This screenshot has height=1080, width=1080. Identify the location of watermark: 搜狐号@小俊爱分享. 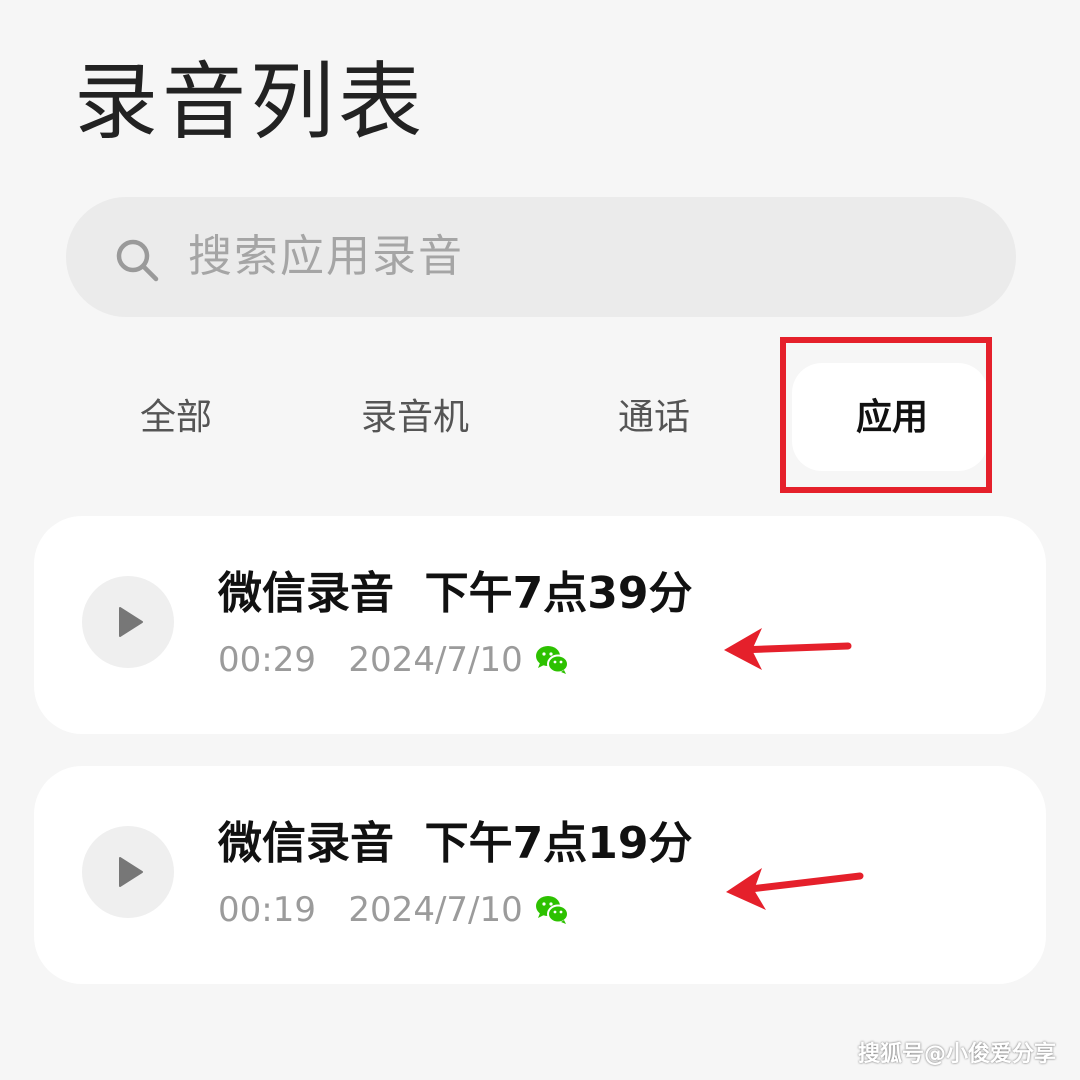
(956, 1054).